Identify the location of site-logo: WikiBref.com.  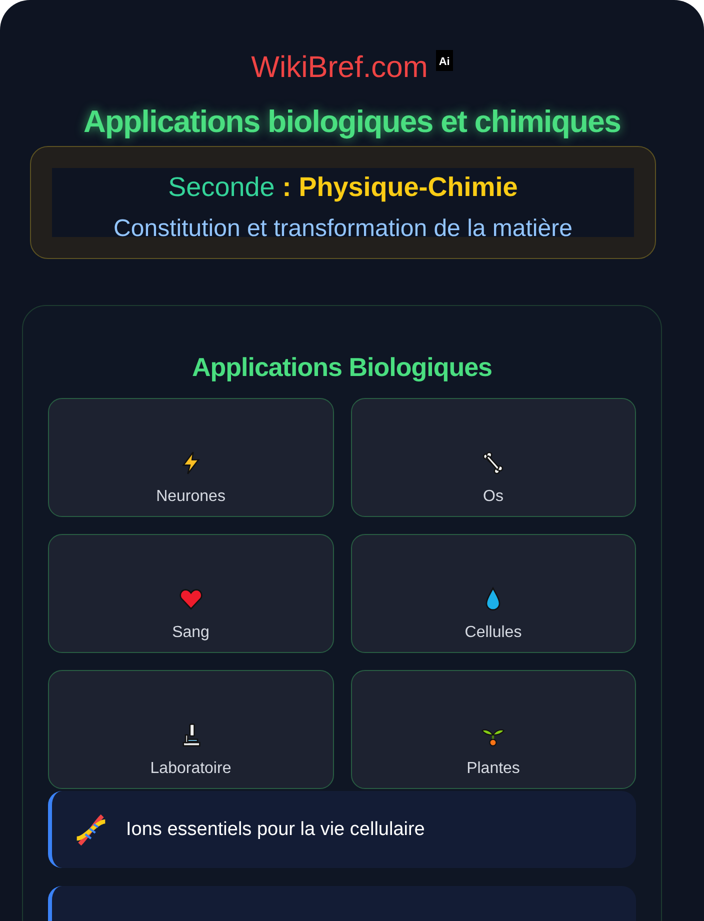
(339, 68).